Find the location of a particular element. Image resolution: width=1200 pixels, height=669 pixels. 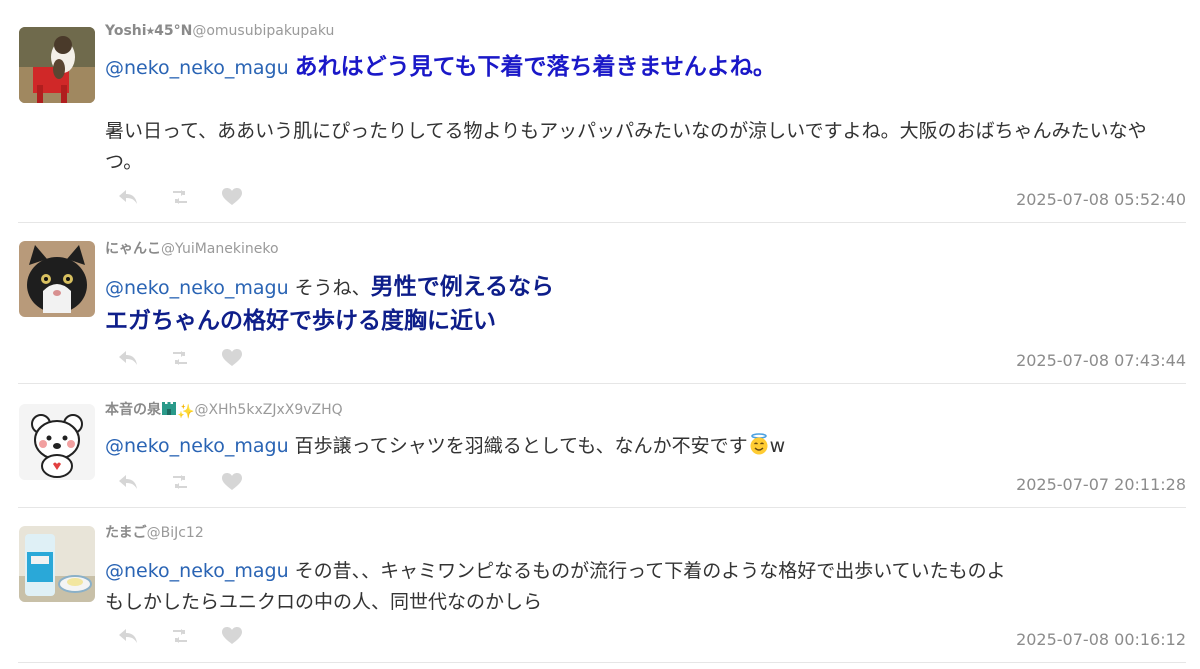

timestamp: 2025-07-08 00:16:12 is located at coordinates (1101, 639).